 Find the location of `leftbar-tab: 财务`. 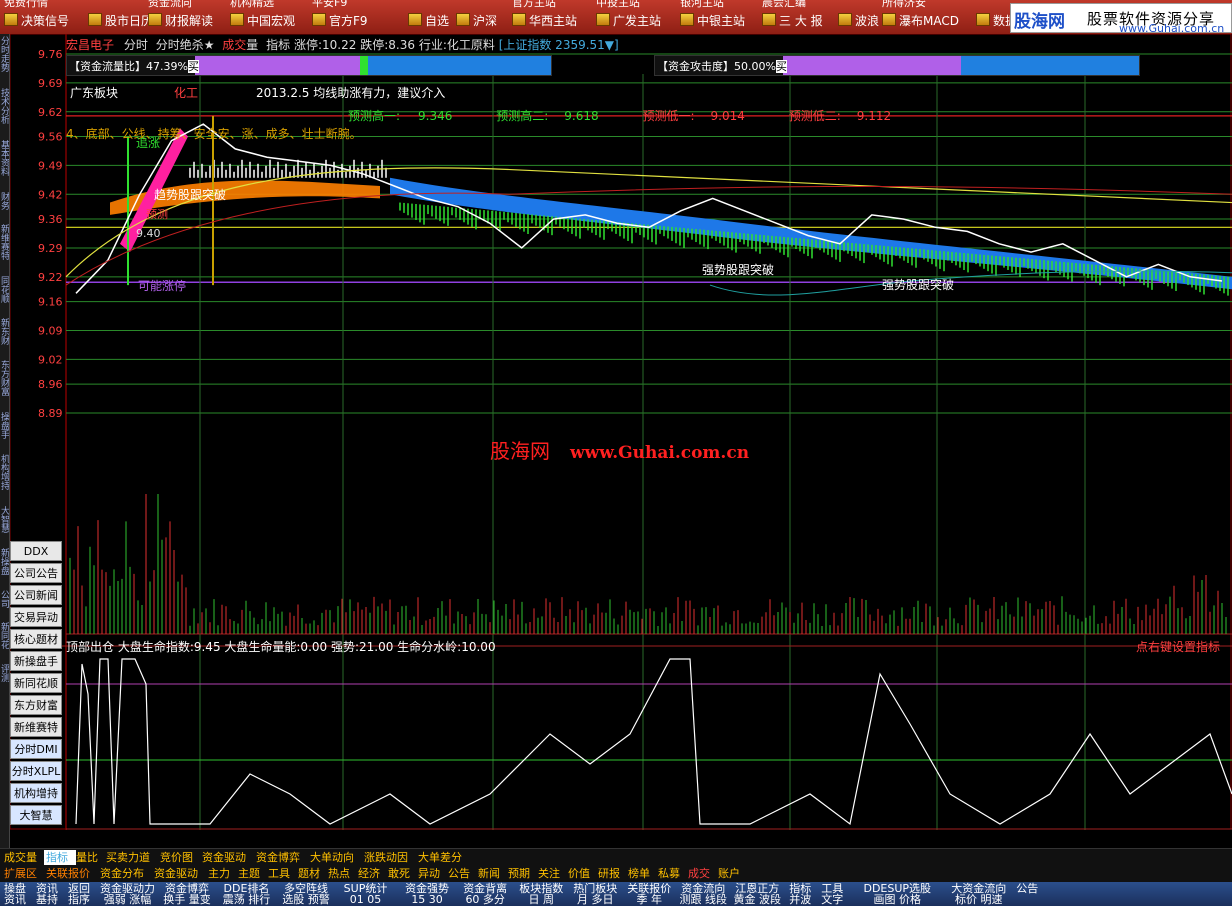

leftbar-tab: 财务 is located at coordinates (4, 205).